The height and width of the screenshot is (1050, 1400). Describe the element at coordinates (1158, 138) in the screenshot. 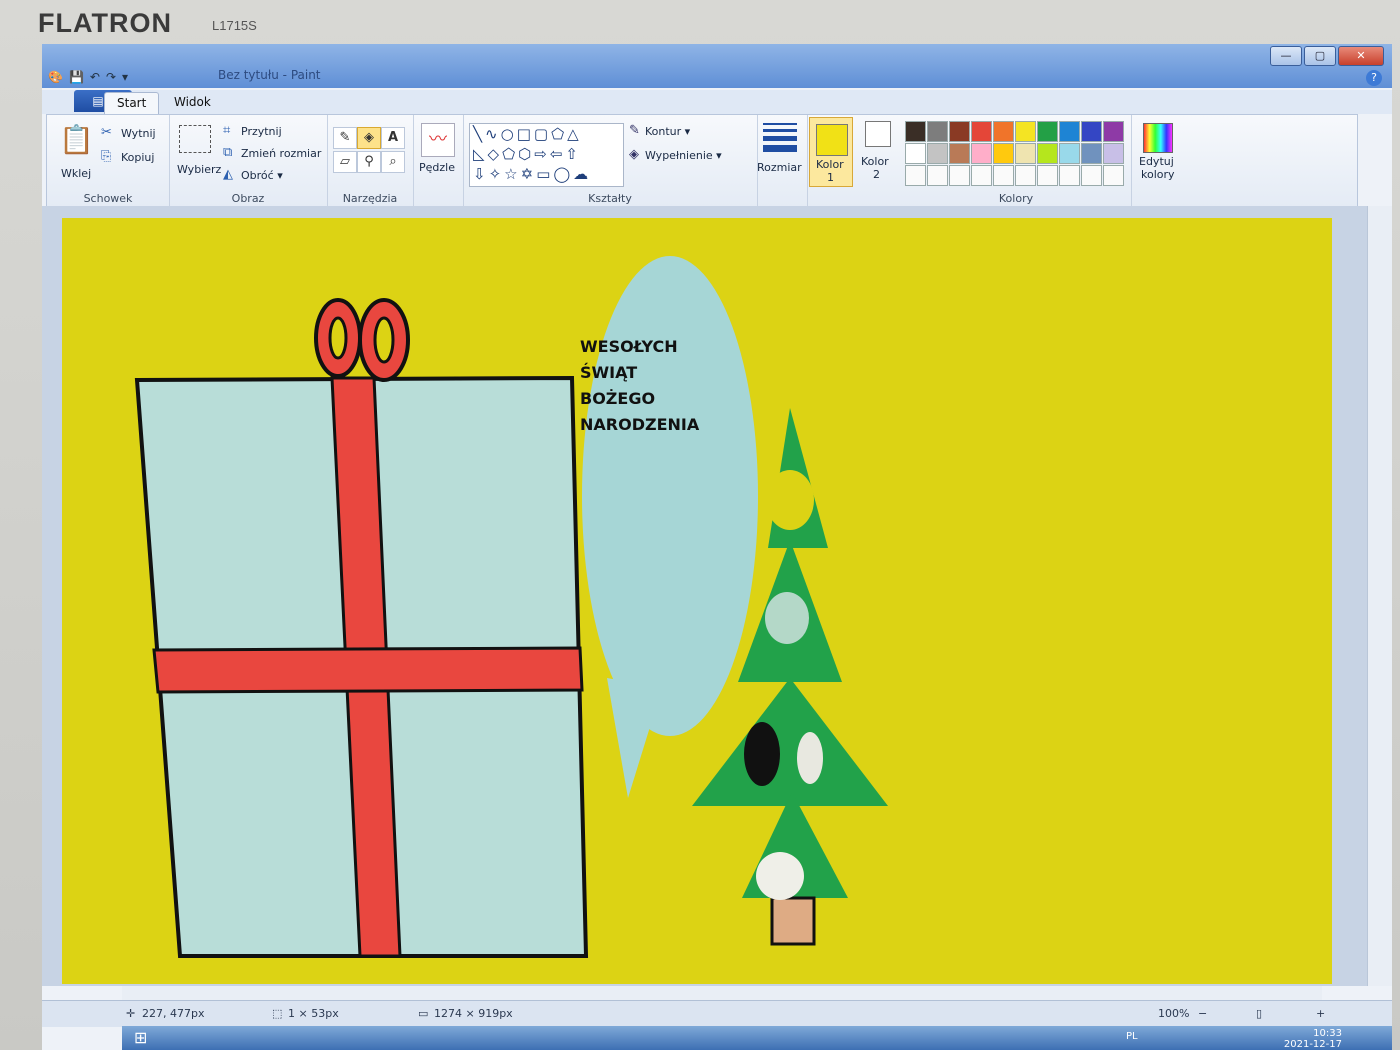

I see `edit-colors-icon` at that location.